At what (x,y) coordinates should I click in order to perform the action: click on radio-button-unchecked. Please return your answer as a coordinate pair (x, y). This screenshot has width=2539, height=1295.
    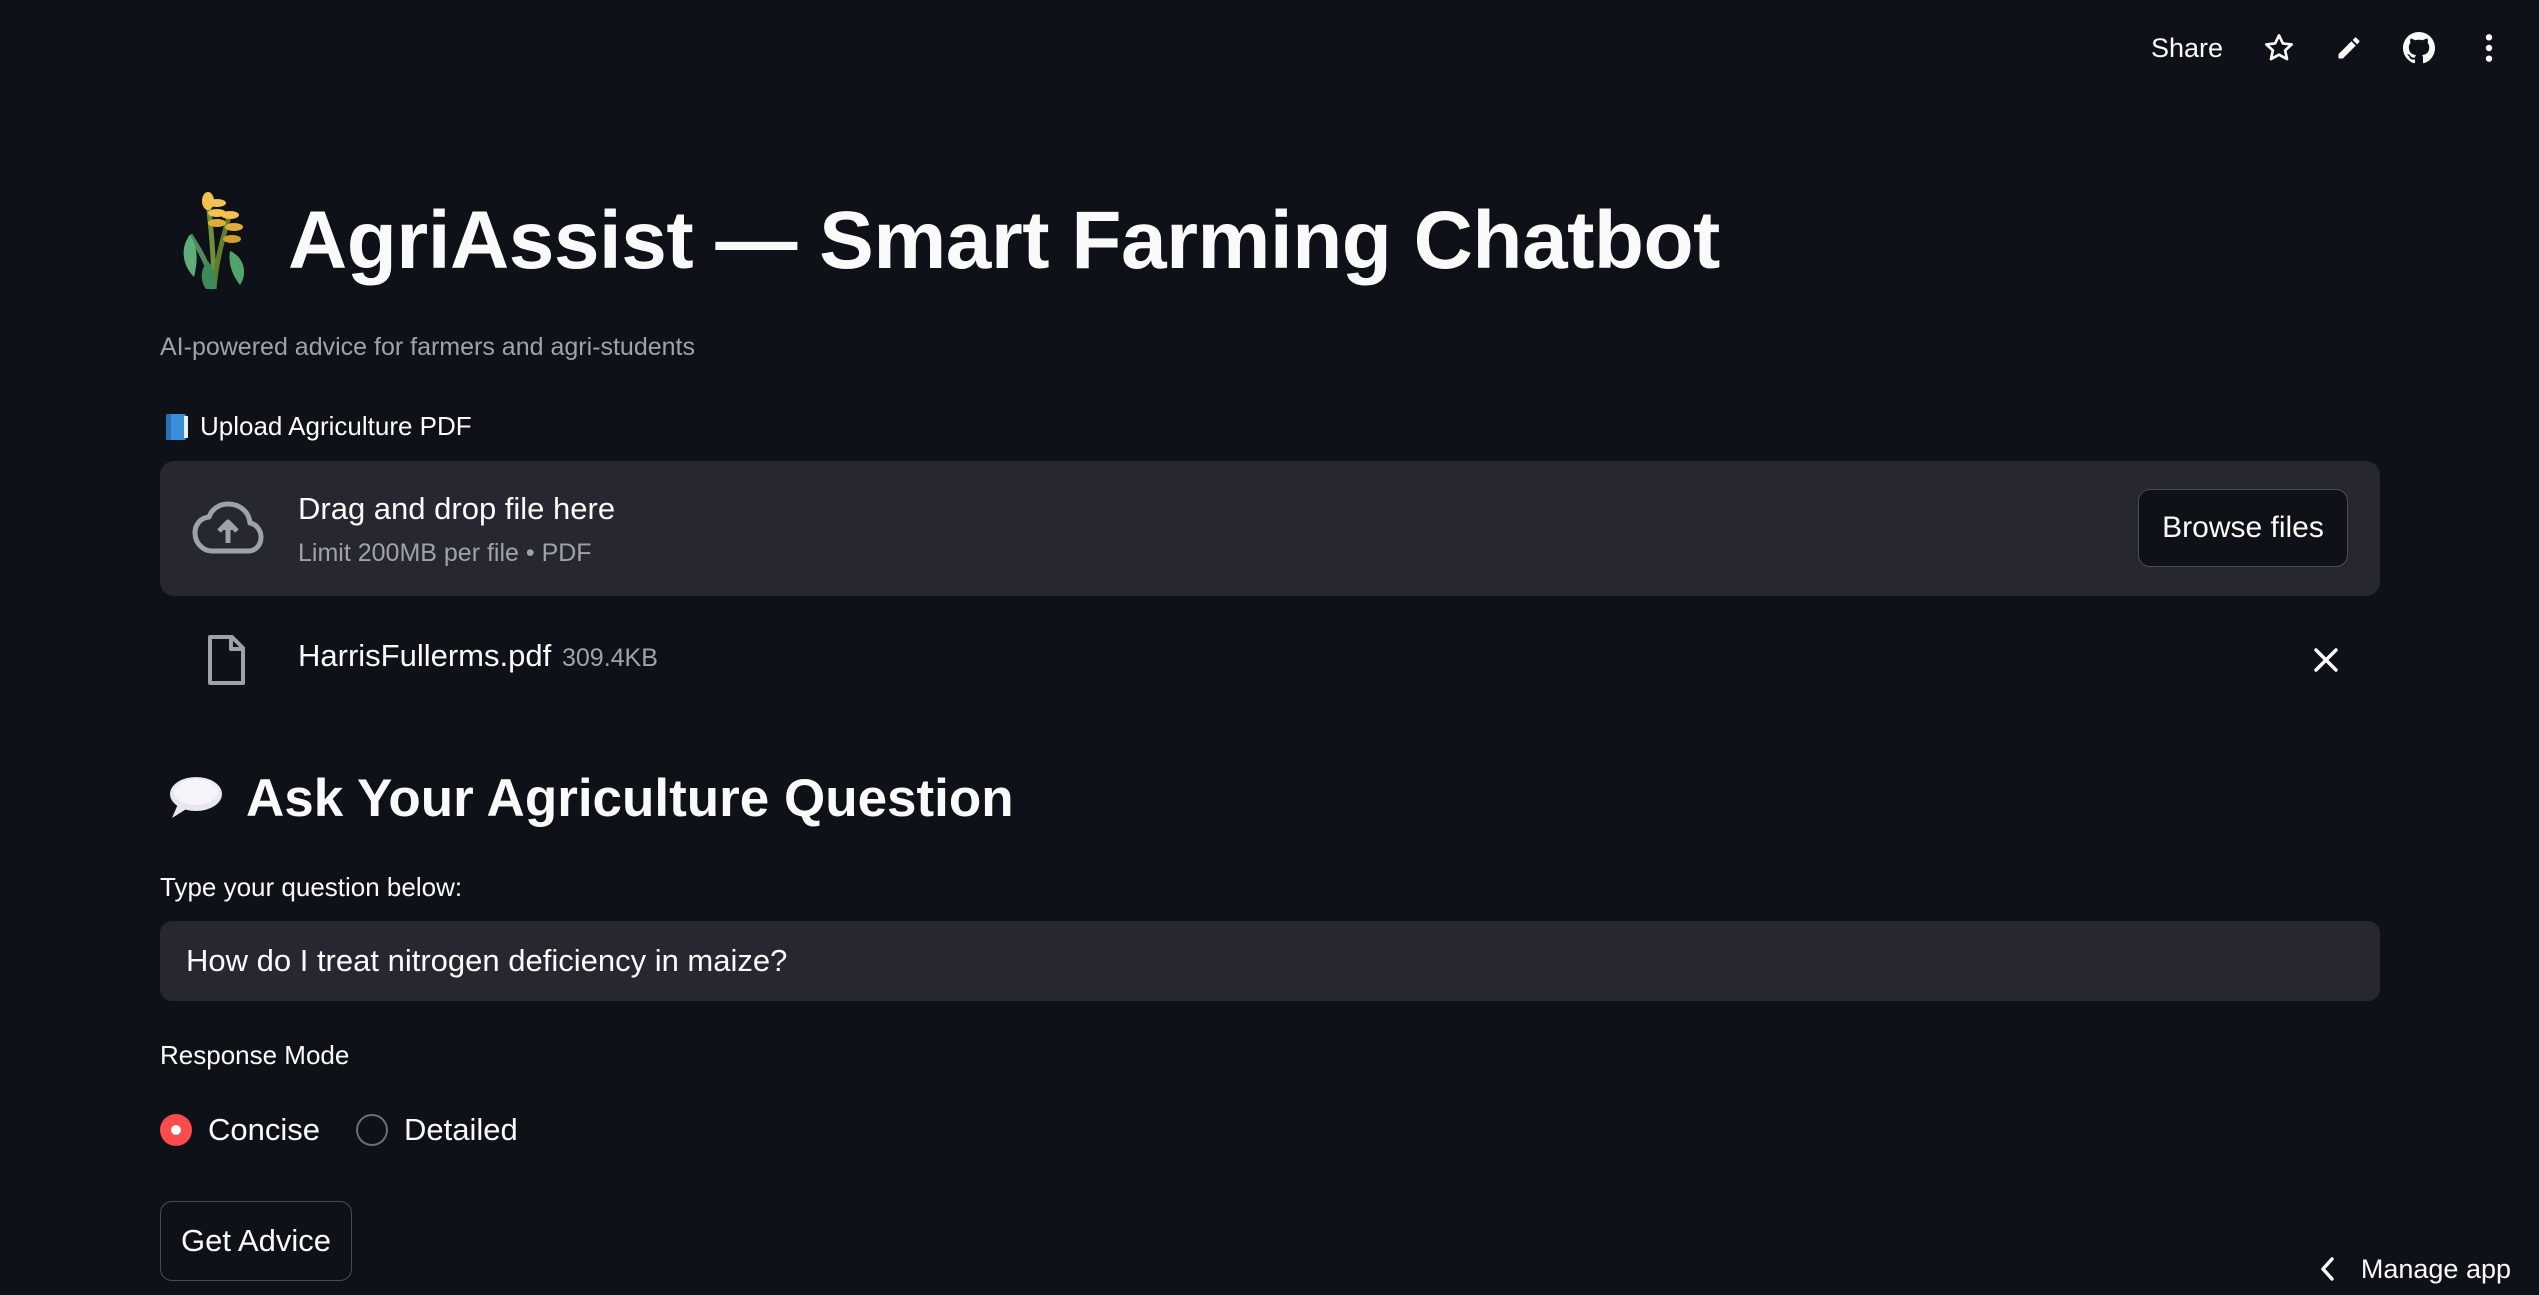
    Looking at the image, I should click on (372, 1130).